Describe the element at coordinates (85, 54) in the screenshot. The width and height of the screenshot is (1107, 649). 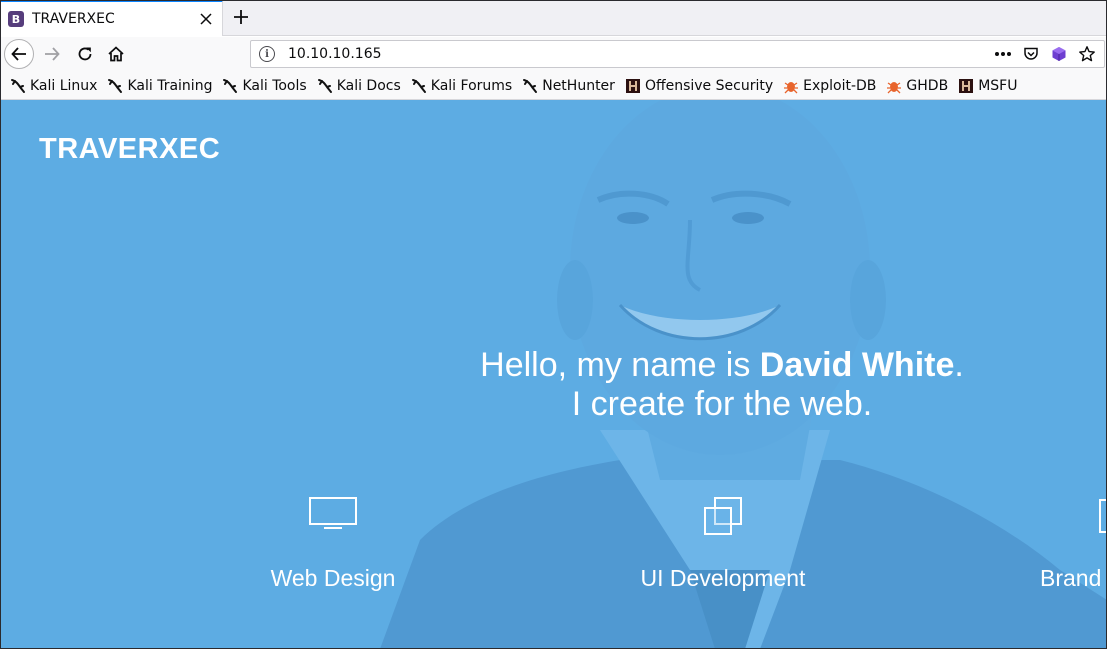
I see `reload-icon` at that location.